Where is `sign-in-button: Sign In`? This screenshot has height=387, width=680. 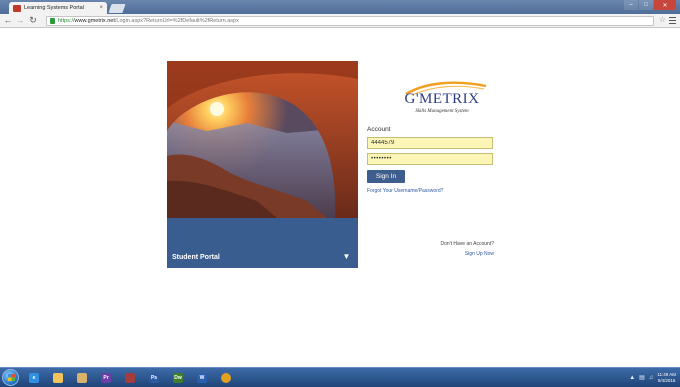
sign-in-button: Sign In is located at coordinates (386, 176).